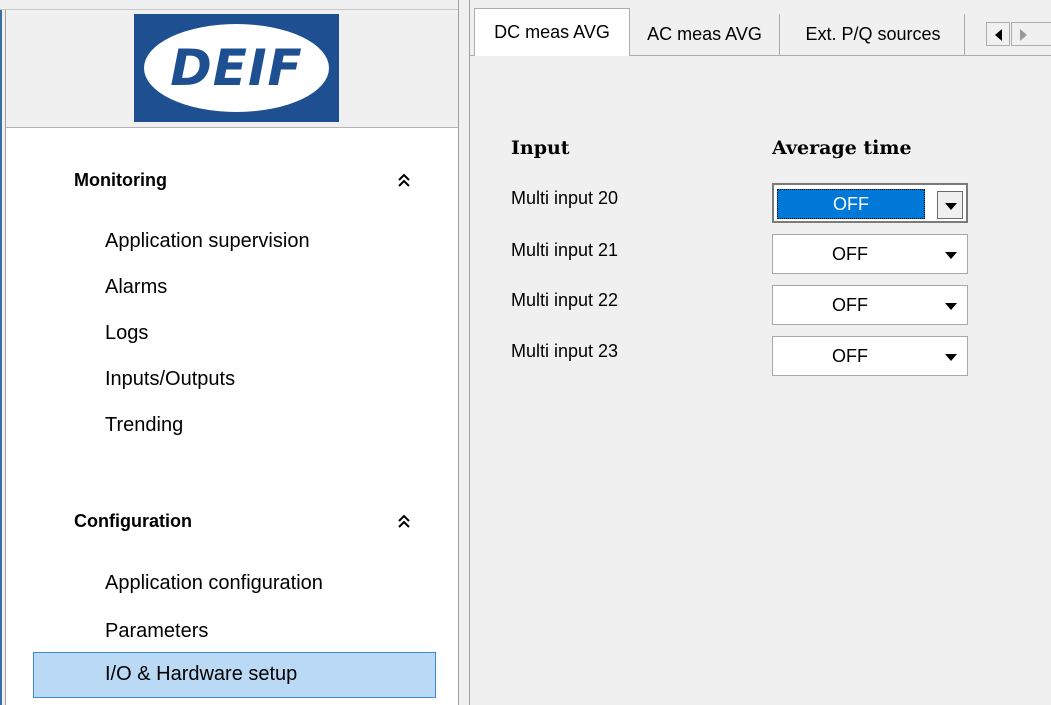 This screenshot has width=1051, height=705. I want to click on arrow-left-icon, so click(998, 35).